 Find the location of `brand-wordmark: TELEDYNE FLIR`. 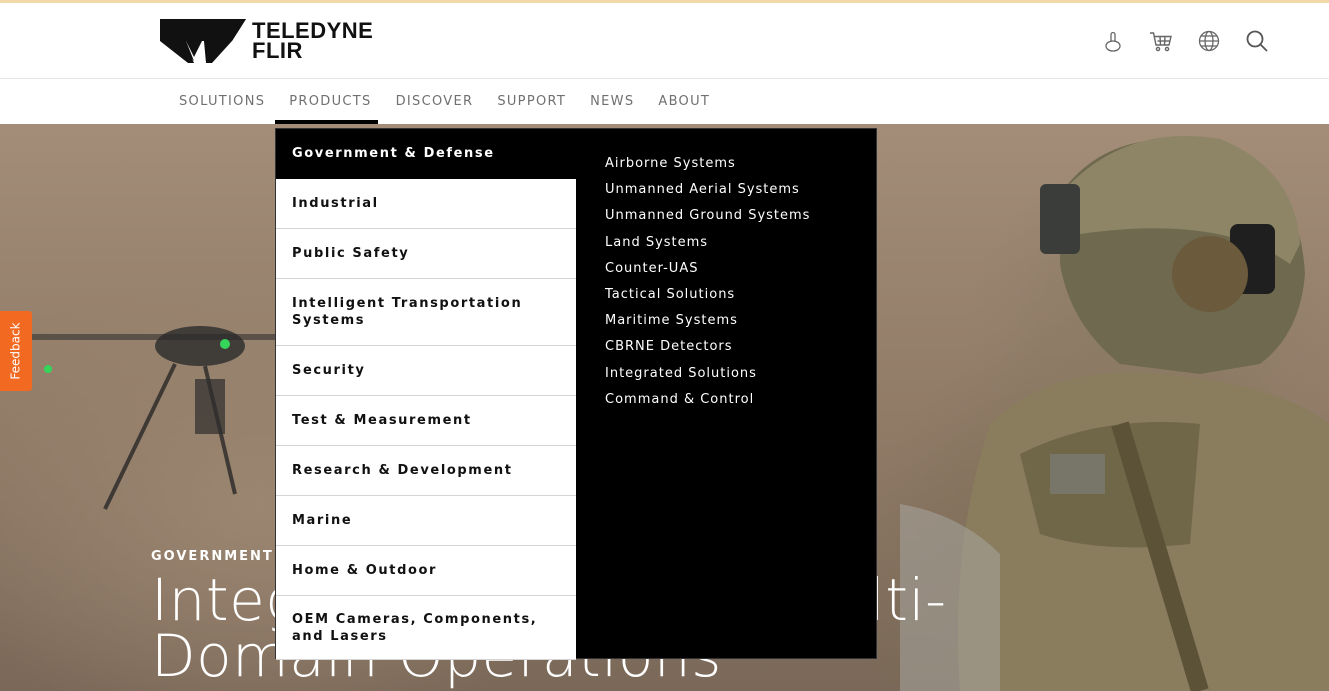

brand-wordmark: TELEDYNE FLIR is located at coordinates (312, 41).